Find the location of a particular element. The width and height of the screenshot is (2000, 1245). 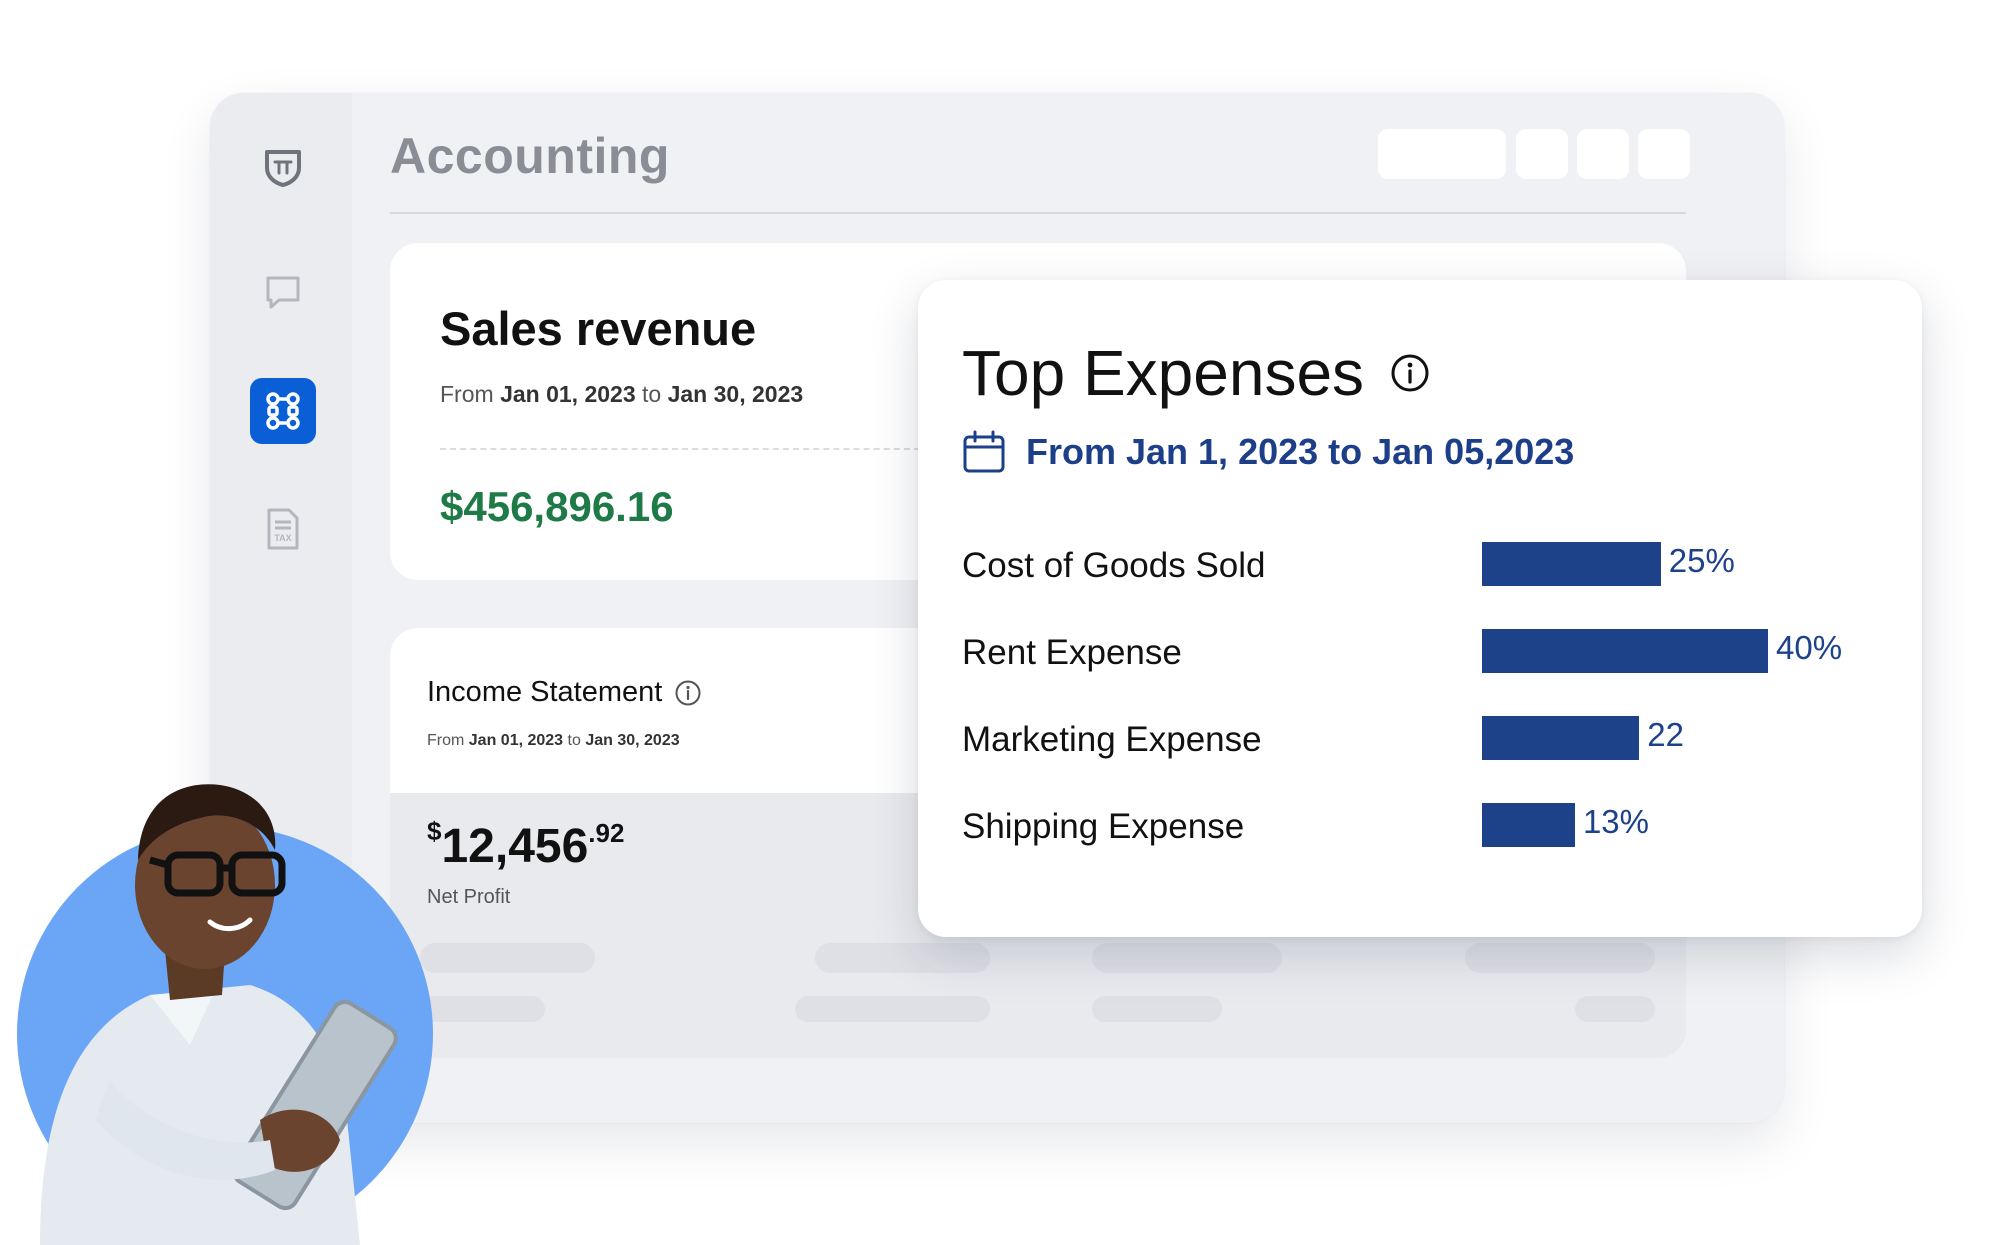

svg-text: TAX is located at coordinates (282, 538).